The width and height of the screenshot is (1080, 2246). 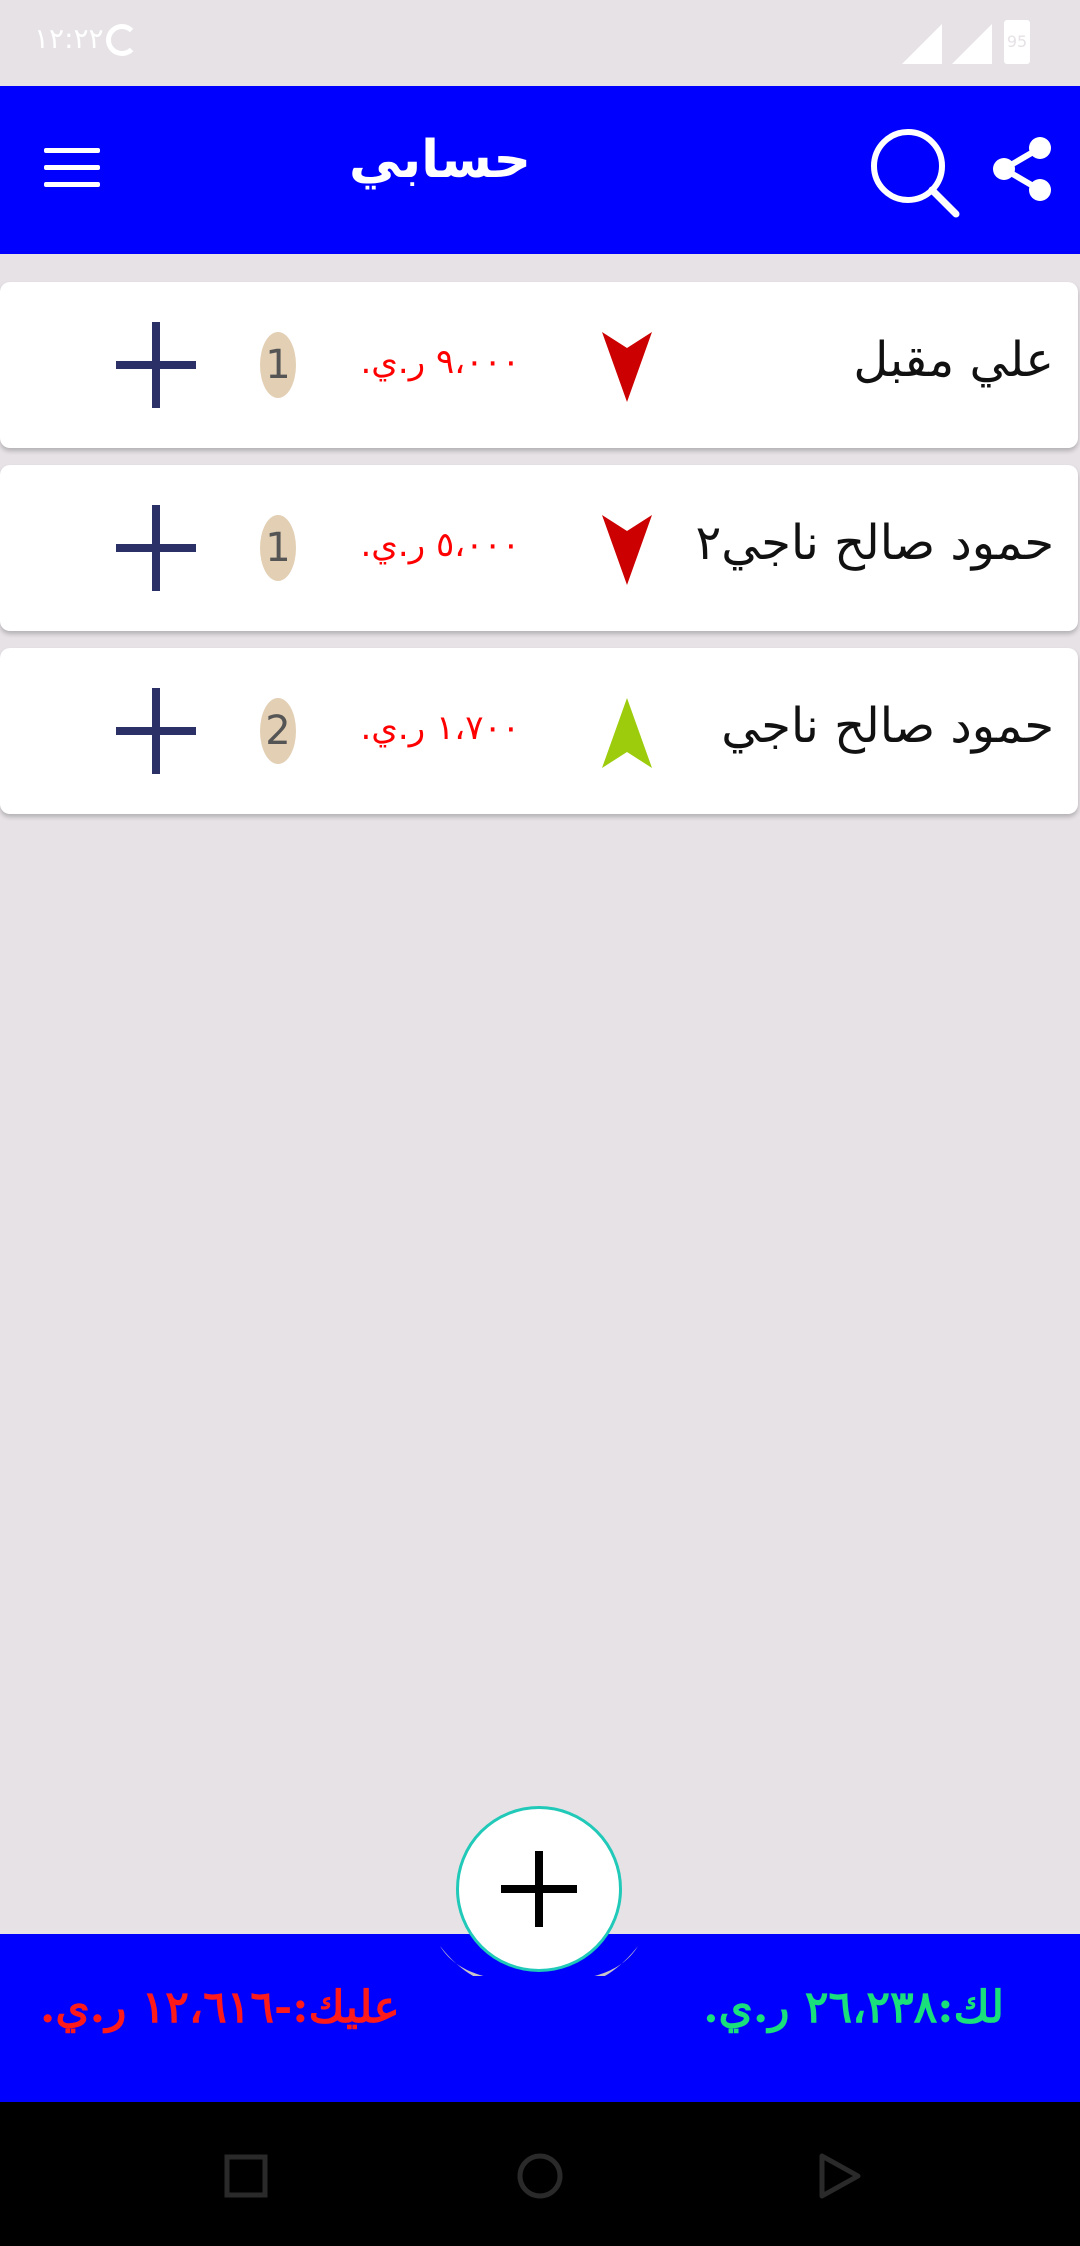 What do you see at coordinates (853, 2007) in the screenshot?
I see `balance-owed-to-you: لك:٢٦،٢٣٨ ر.ي.` at bounding box center [853, 2007].